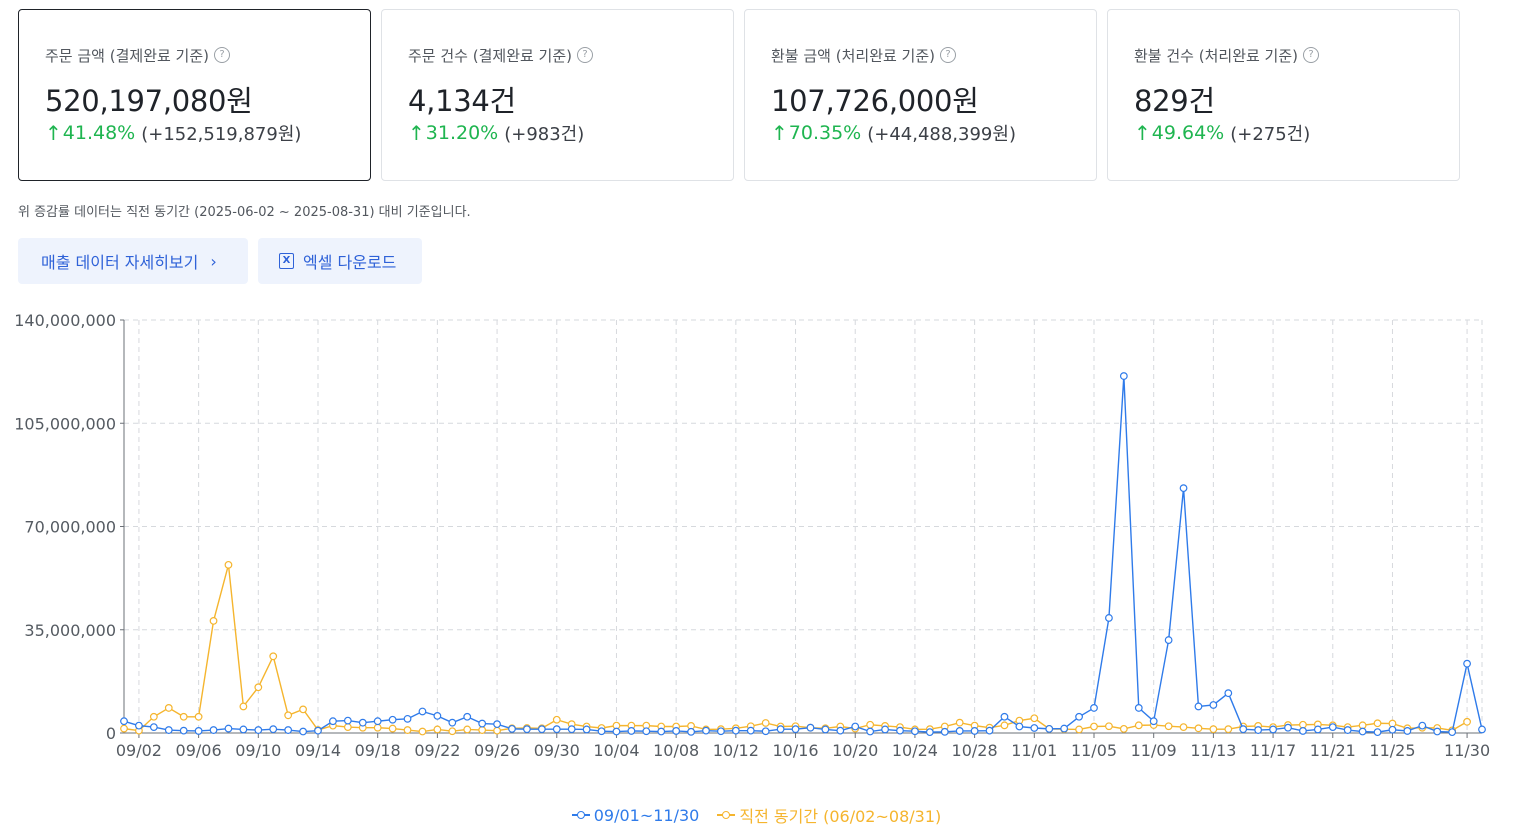 Image resolution: width=1513 pixels, height=831 pixels. Describe the element at coordinates (1270, 134) in the screenshot. I see `change-diff: (+275건)` at that location.